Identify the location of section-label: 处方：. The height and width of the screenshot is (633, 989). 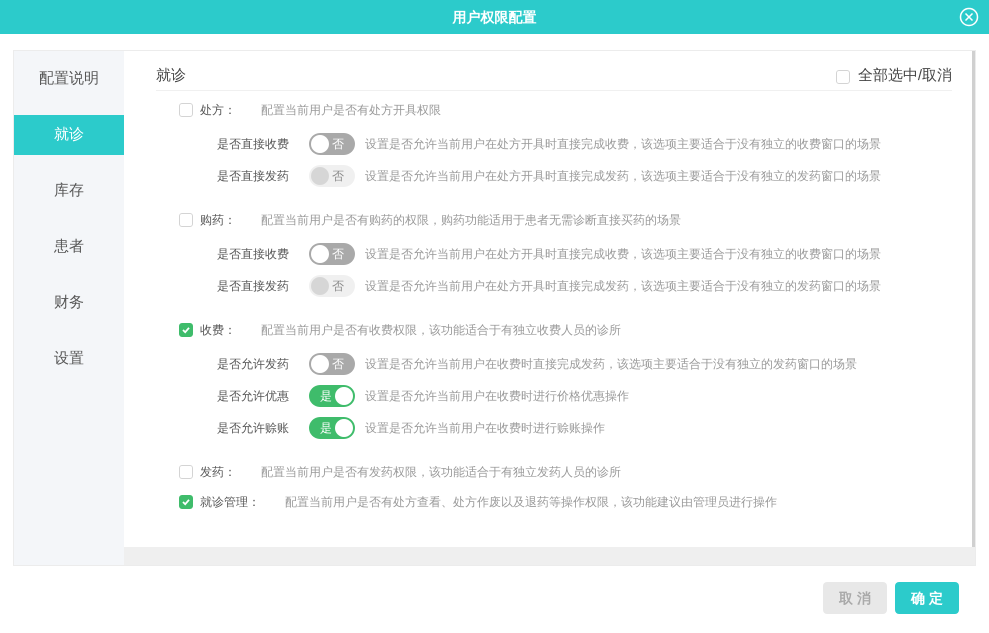
(218, 110).